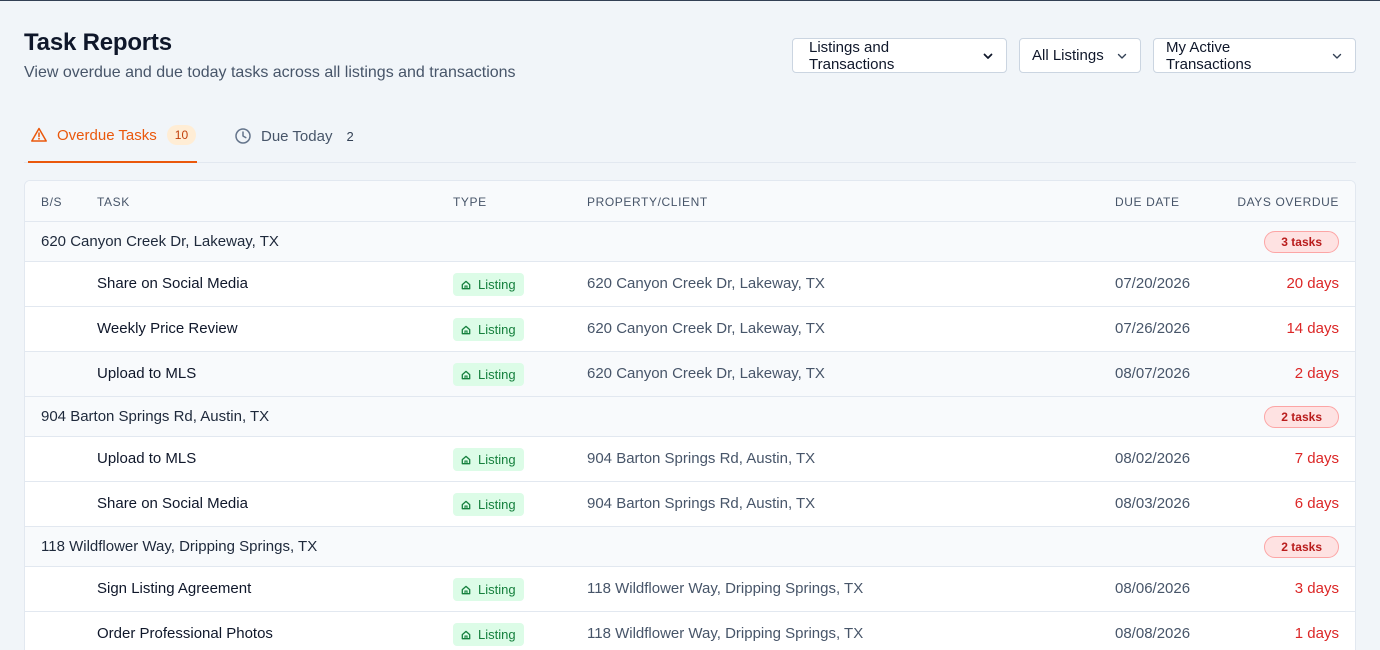 This screenshot has height=650, width=1380. Describe the element at coordinates (1254, 55) in the screenshot. I see `transactions-filter-dropdown: My Active Transactions` at that location.